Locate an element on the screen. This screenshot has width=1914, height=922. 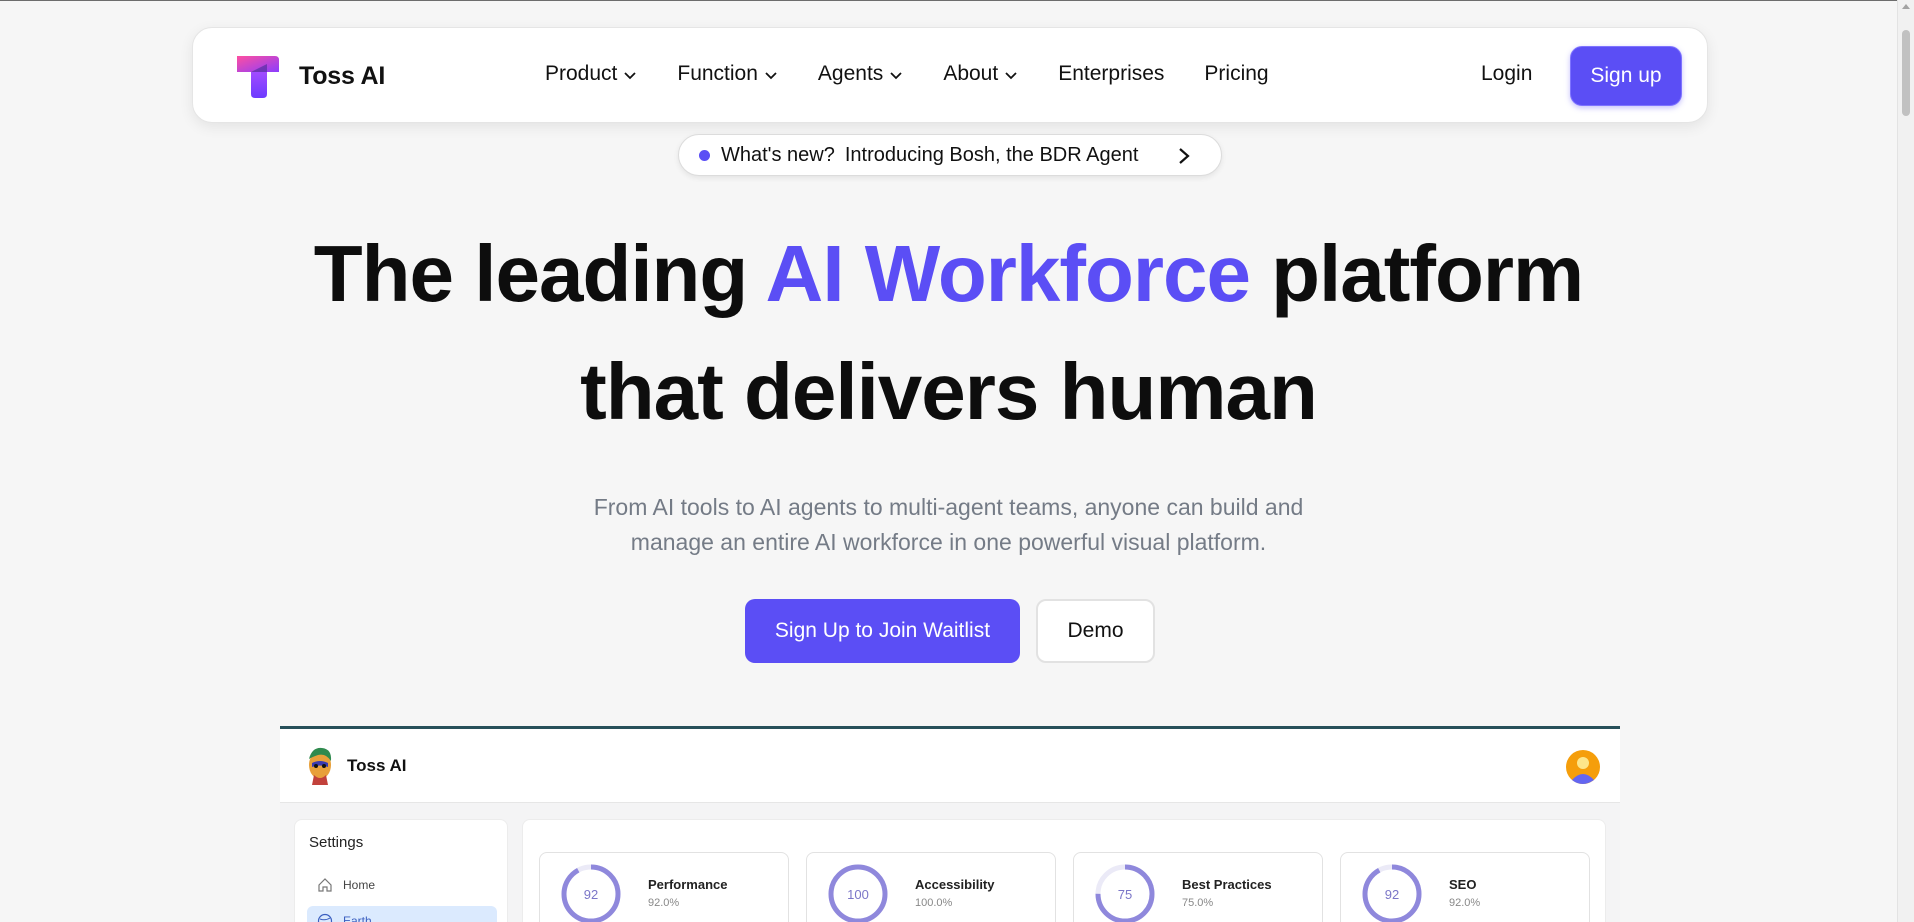
settings-item-home: Home is located at coordinates (402, 885).